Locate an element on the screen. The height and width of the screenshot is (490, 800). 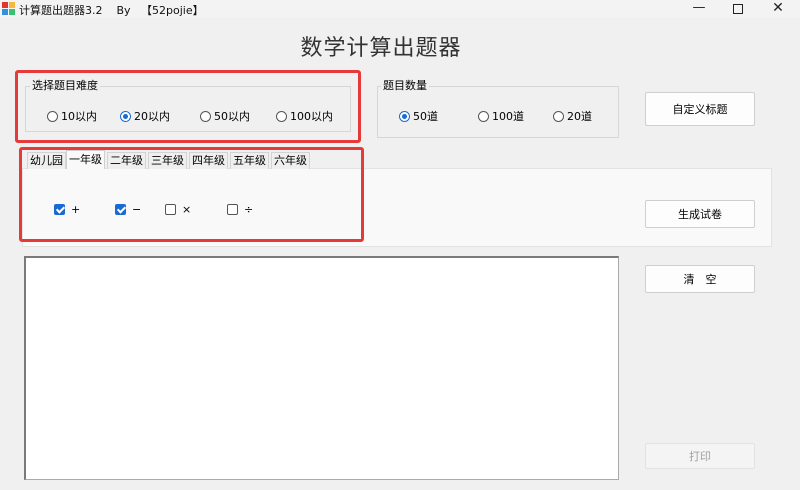
operation-label: ÷ is located at coordinates (249, 209).